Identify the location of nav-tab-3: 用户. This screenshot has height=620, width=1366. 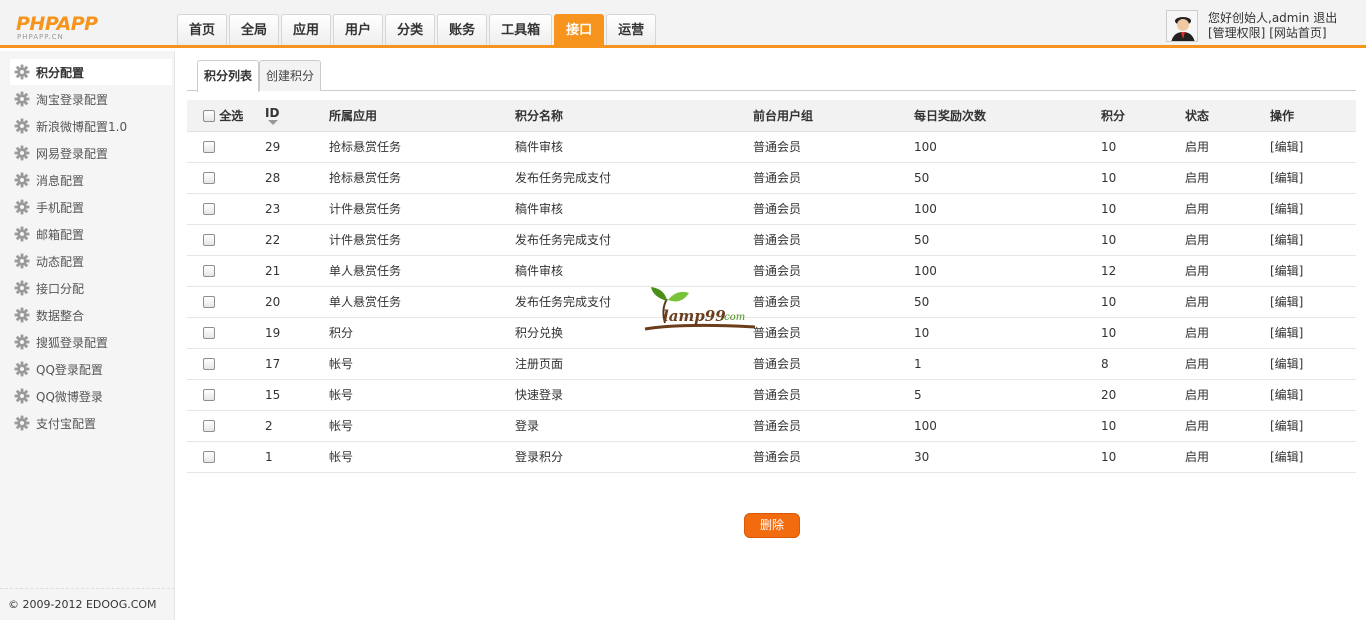
(358, 29).